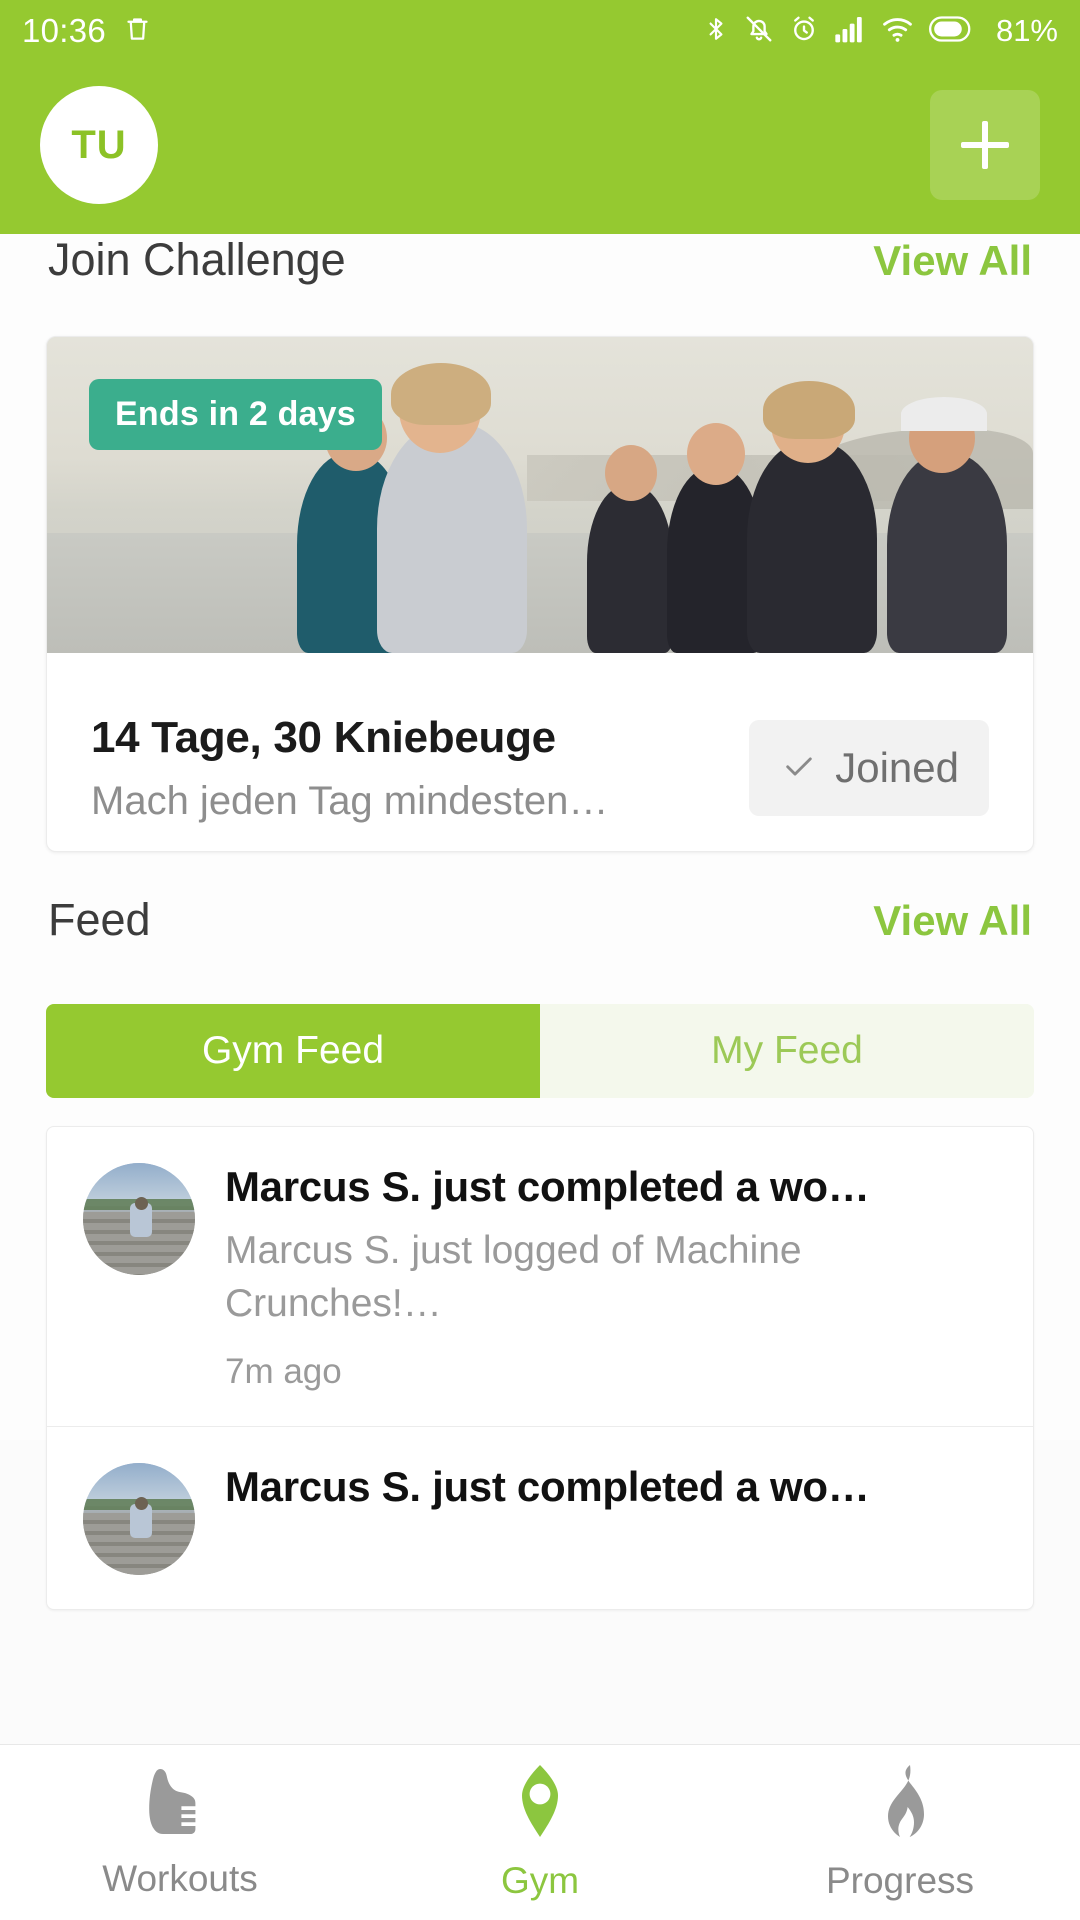 Image resolution: width=1080 pixels, height=1920 pixels. What do you see at coordinates (952, 261) in the screenshot?
I see `challenge-view-all-link: View All` at bounding box center [952, 261].